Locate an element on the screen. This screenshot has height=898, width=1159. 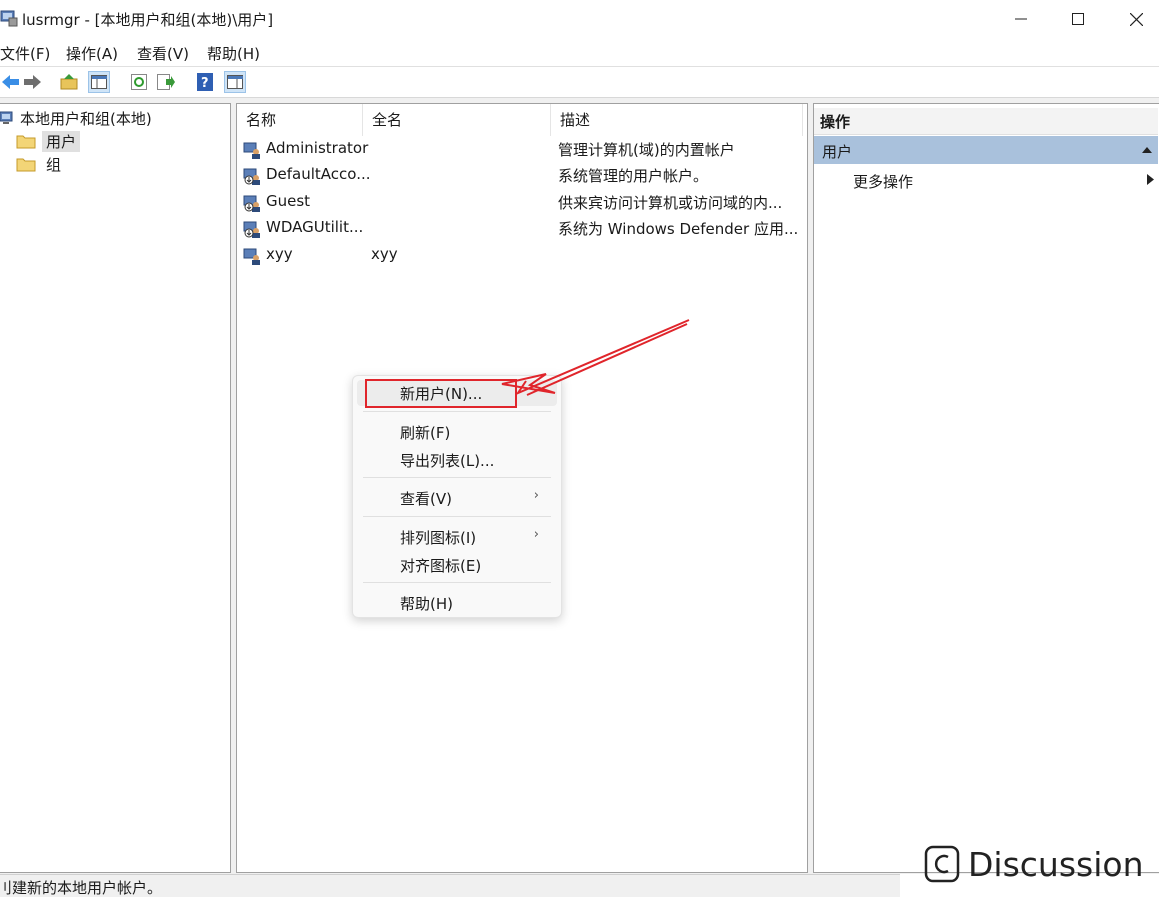
table-row: DefaultAcco... 系统管理的用户帐户。 is located at coordinates (522, 175).